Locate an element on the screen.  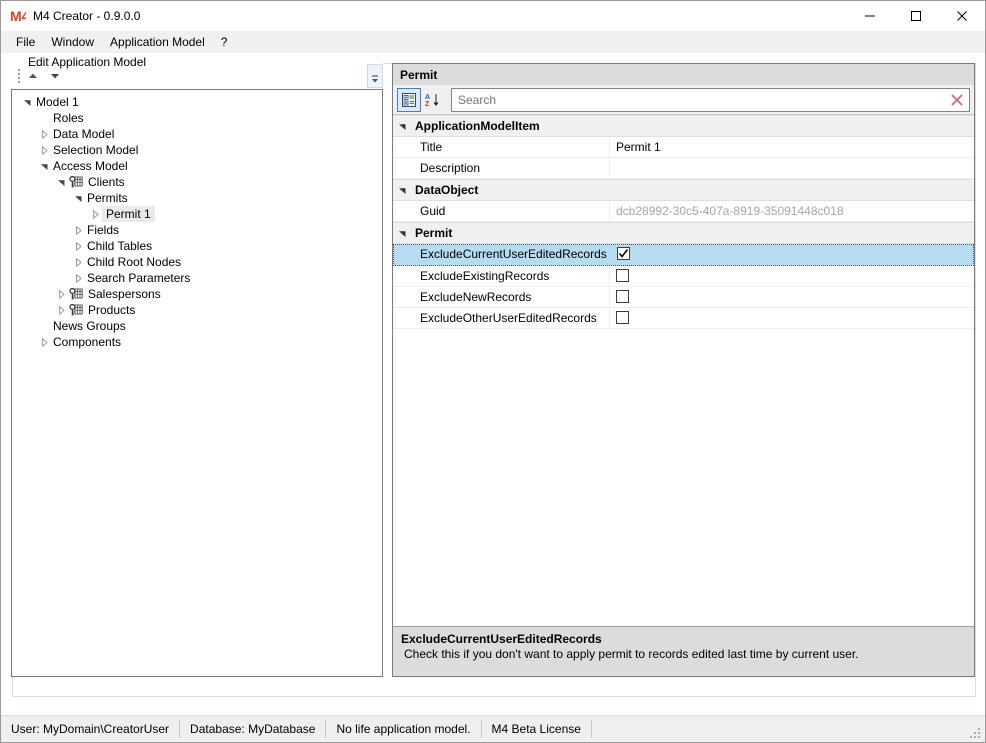
menu-item-application-model: Application Model is located at coordinates (157, 42).